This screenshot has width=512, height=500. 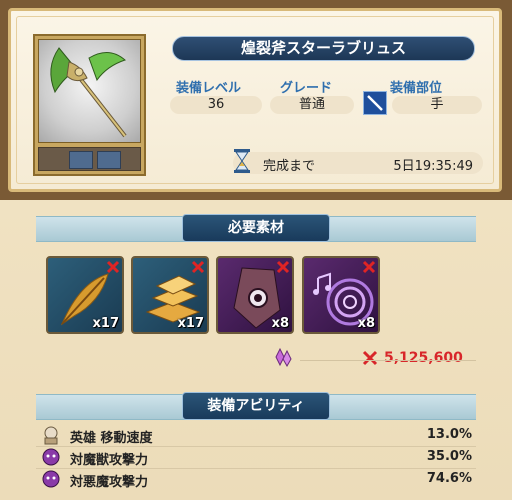 What do you see at coordinates (256, 457) in the screenshot?
I see `ability-row: 対魔獣攻撃力 35.0%` at bounding box center [256, 457].